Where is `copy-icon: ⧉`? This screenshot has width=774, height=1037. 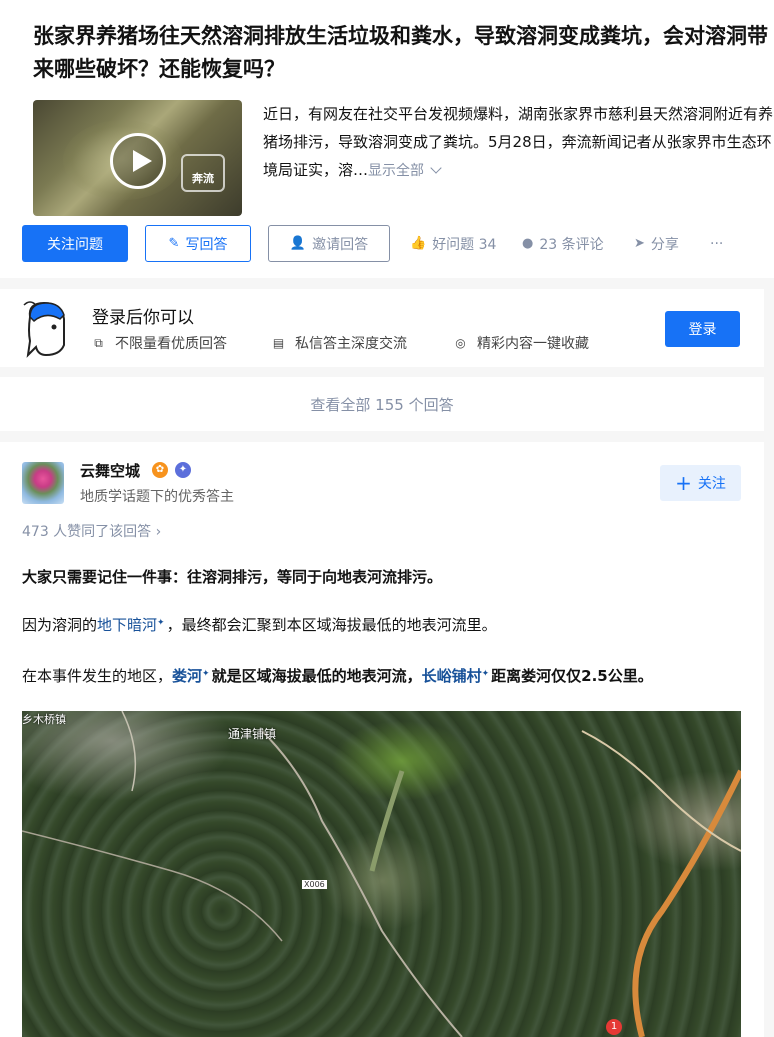
copy-icon: ⧉ is located at coordinates (98, 342).